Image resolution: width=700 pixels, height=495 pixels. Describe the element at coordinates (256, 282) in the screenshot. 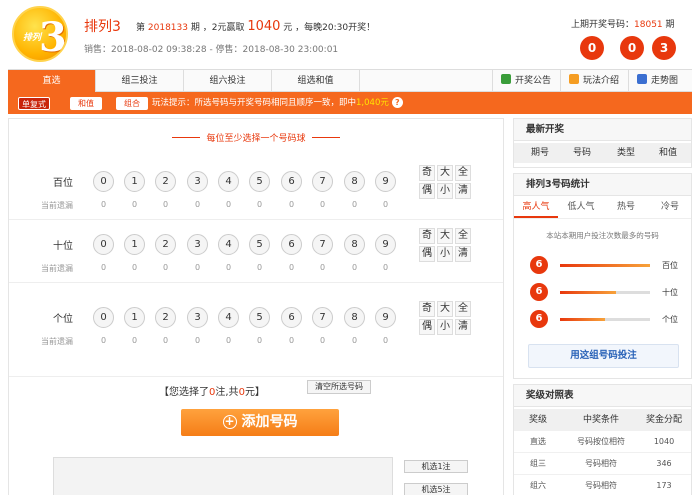

I see `divider` at that location.